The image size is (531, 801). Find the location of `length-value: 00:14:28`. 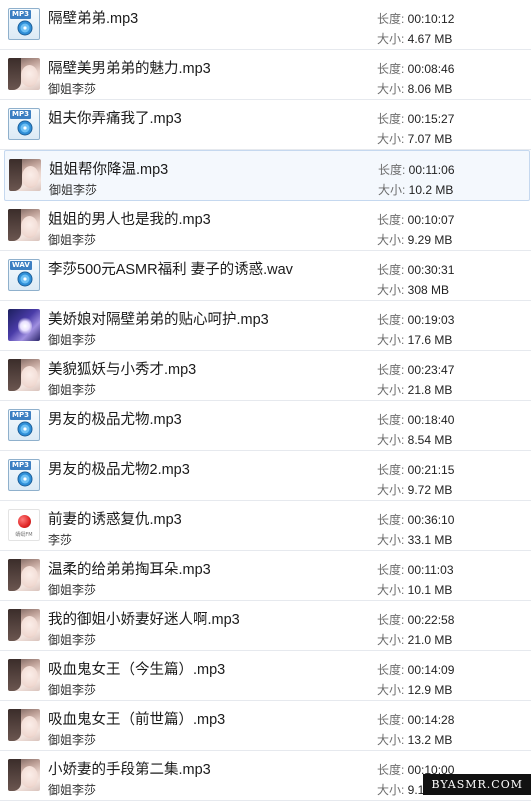

length-value: 00:14:28 is located at coordinates (431, 720).